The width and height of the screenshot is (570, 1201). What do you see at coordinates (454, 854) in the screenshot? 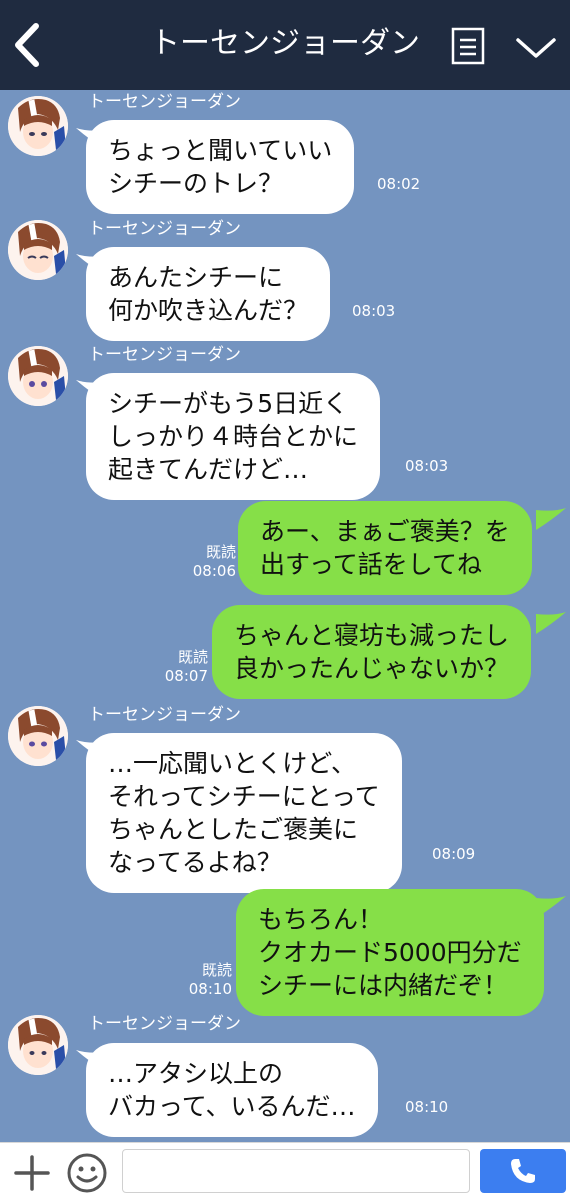
I see `message-time: 08:09` at bounding box center [454, 854].